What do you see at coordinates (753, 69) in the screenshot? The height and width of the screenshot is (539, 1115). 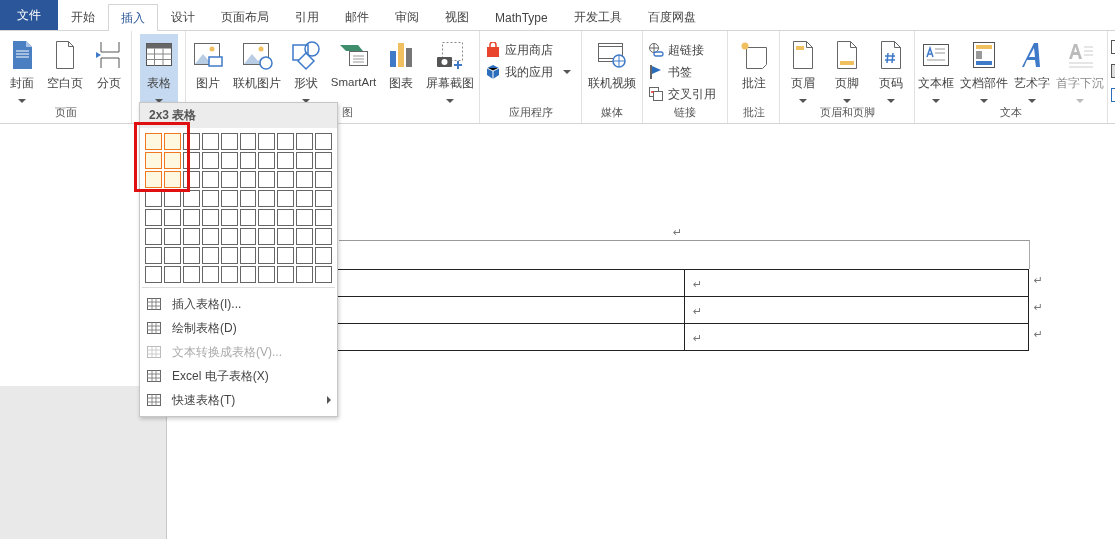 I see `ribbon-button: 批注` at bounding box center [753, 69].